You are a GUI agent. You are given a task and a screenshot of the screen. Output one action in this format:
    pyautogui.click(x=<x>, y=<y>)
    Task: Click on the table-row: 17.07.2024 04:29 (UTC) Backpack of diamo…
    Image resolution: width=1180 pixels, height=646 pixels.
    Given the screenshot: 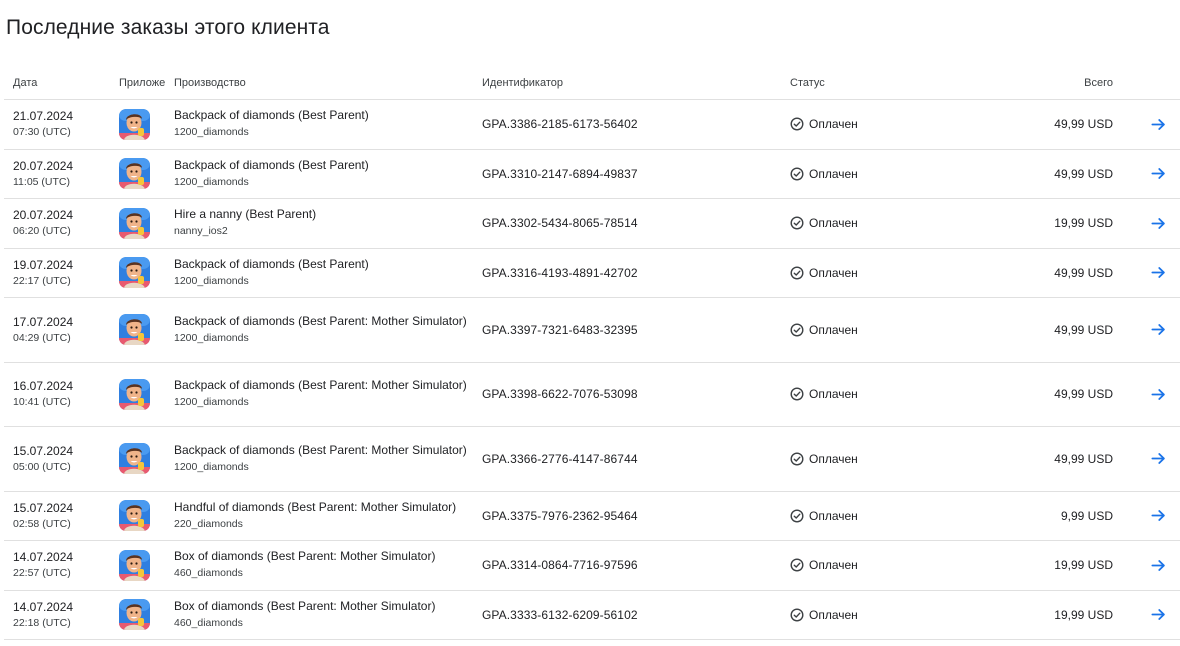 What is the action you would take?
    pyautogui.click(x=592, y=330)
    